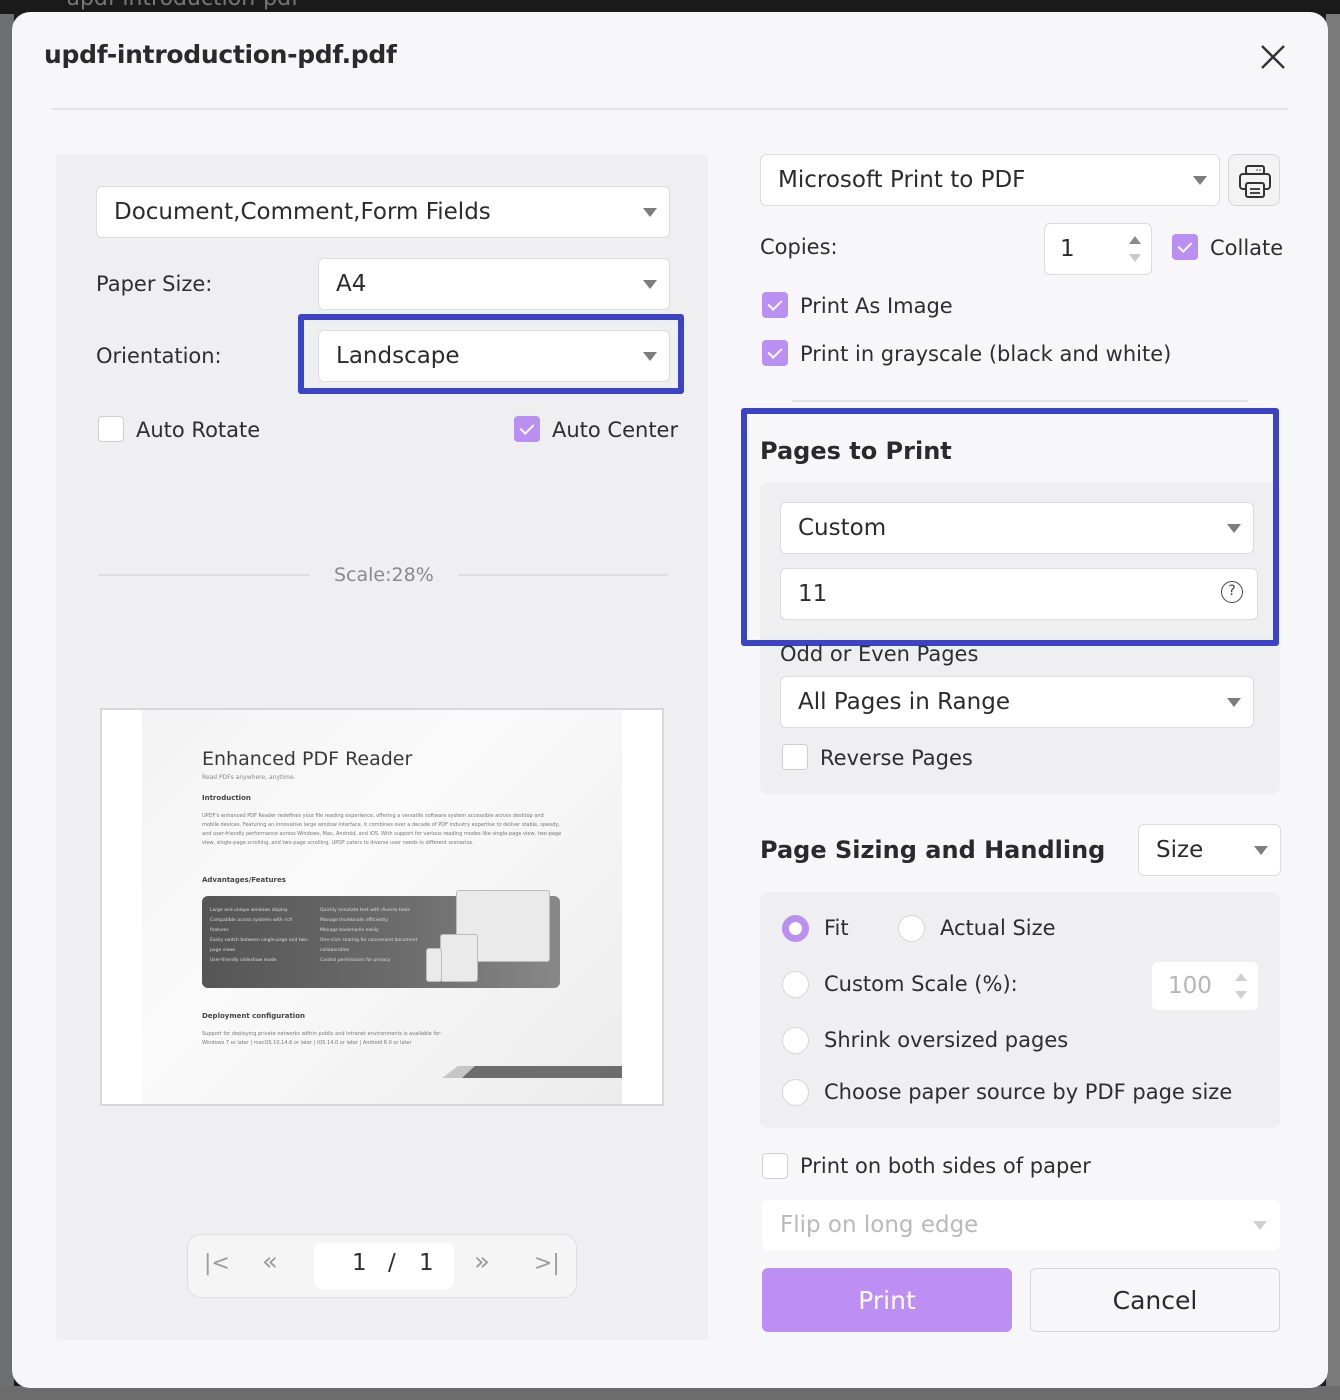 The width and height of the screenshot is (1340, 1400). I want to click on copies-stepper: 1, so click(1098, 249).